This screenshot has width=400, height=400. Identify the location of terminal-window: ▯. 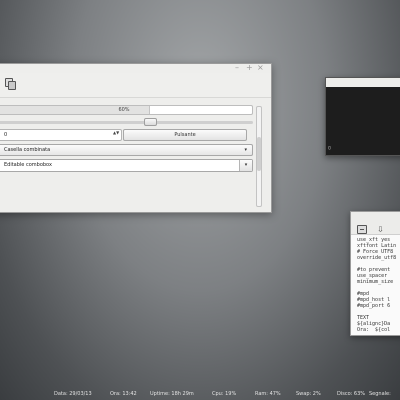
(362, 116).